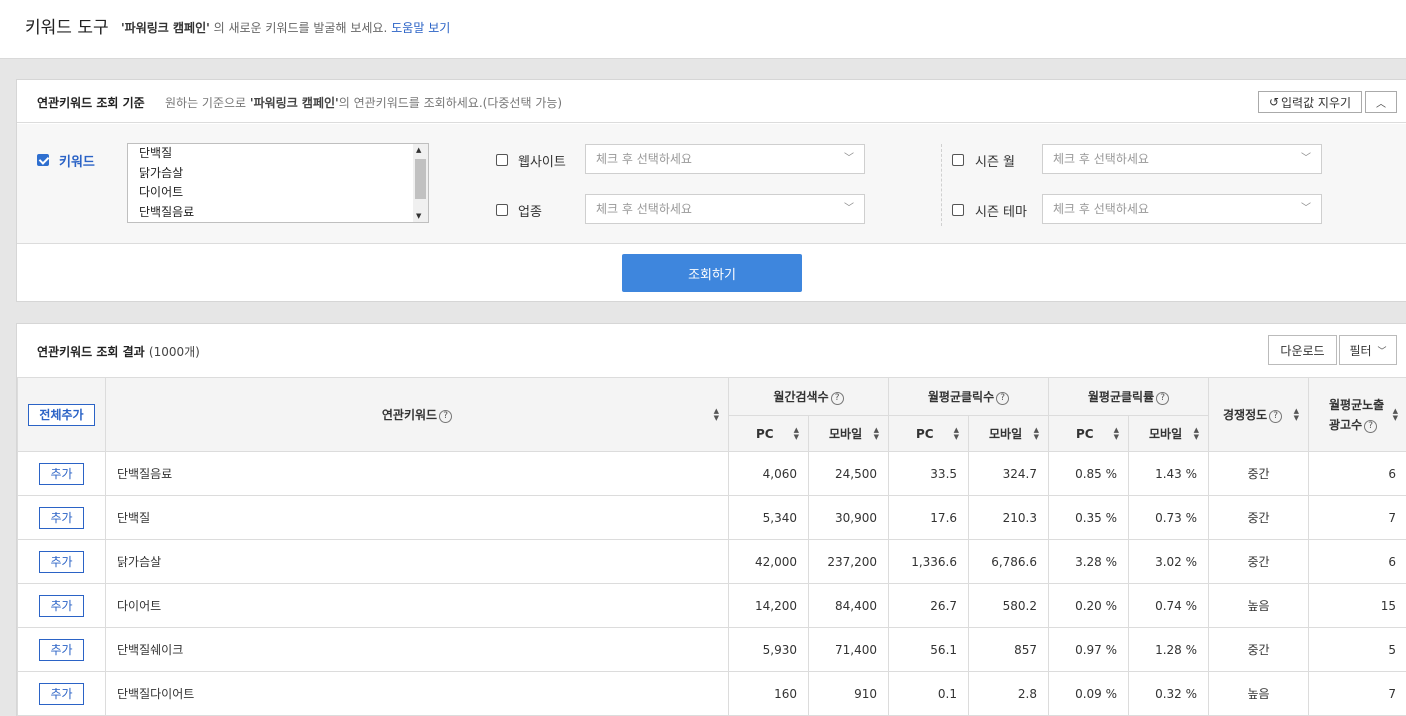 The image size is (1406, 716). What do you see at coordinates (1245, 415) in the screenshot?
I see `header-competition-label: 경쟁정도` at bounding box center [1245, 415].